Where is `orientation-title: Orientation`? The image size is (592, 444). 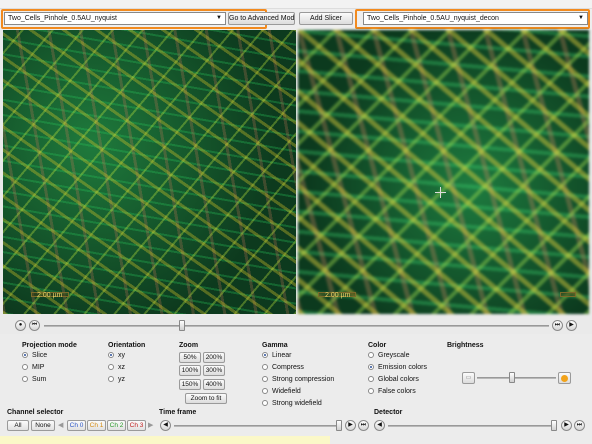
orientation-title: Orientation is located at coordinates (127, 345).